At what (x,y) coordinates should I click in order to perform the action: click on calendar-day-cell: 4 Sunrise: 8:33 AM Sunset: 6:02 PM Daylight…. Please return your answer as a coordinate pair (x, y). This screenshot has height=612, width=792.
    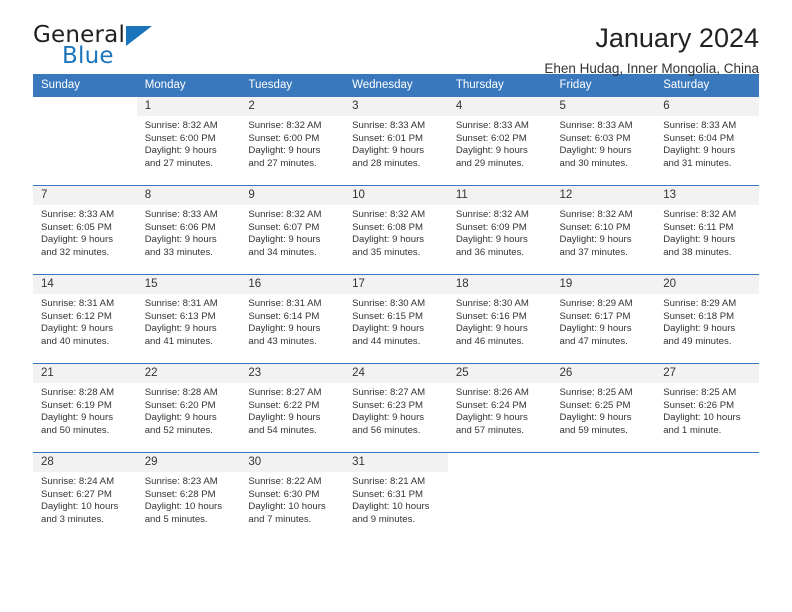
    Looking at the image, I should click on (499, 141).